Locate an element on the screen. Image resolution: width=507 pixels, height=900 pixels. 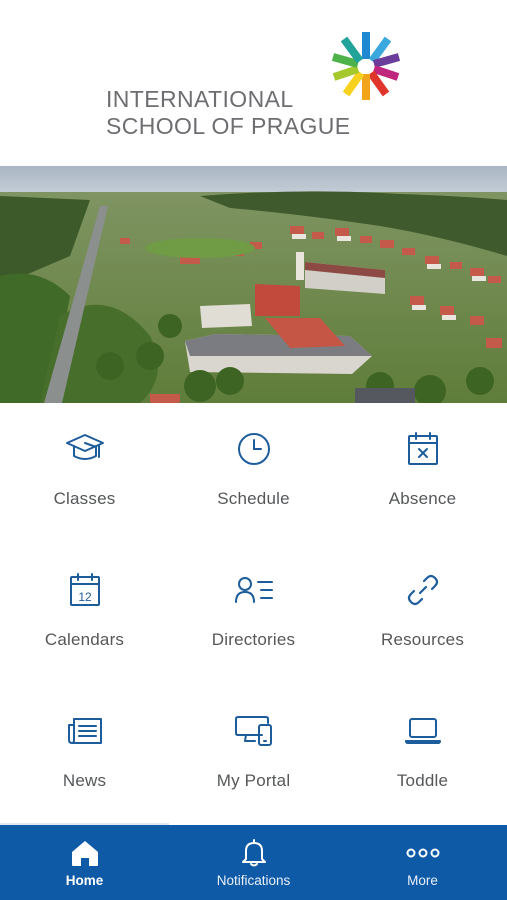
devices-icon is located at coordinates (254, 731).